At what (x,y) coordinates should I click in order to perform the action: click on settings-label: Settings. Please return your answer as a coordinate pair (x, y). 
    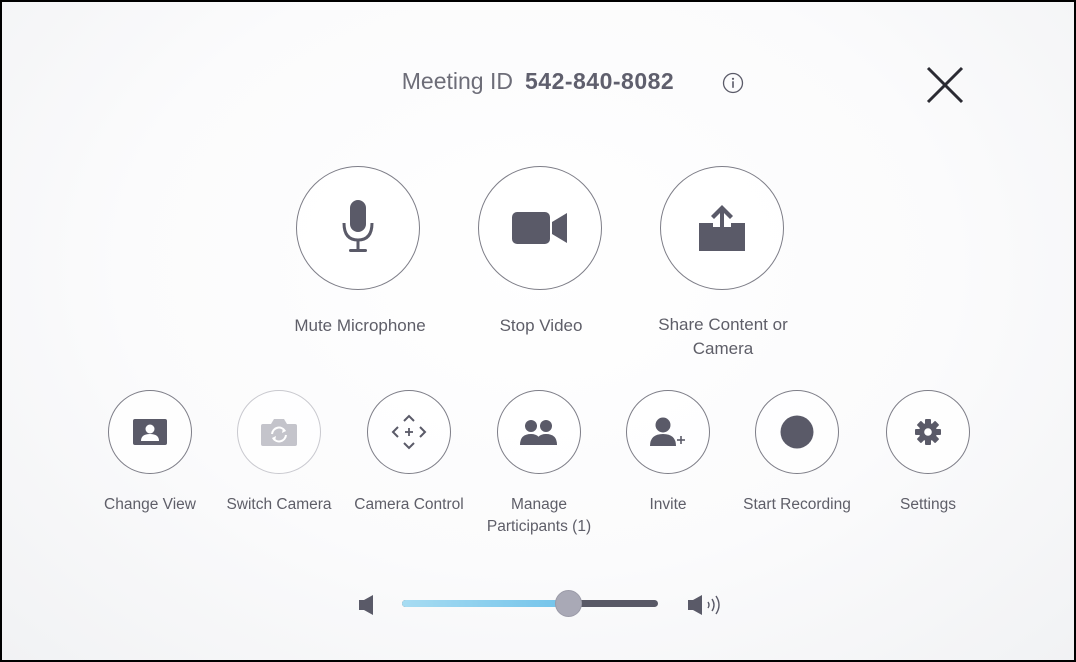
    Looking at the image, I should click on (927, 504).